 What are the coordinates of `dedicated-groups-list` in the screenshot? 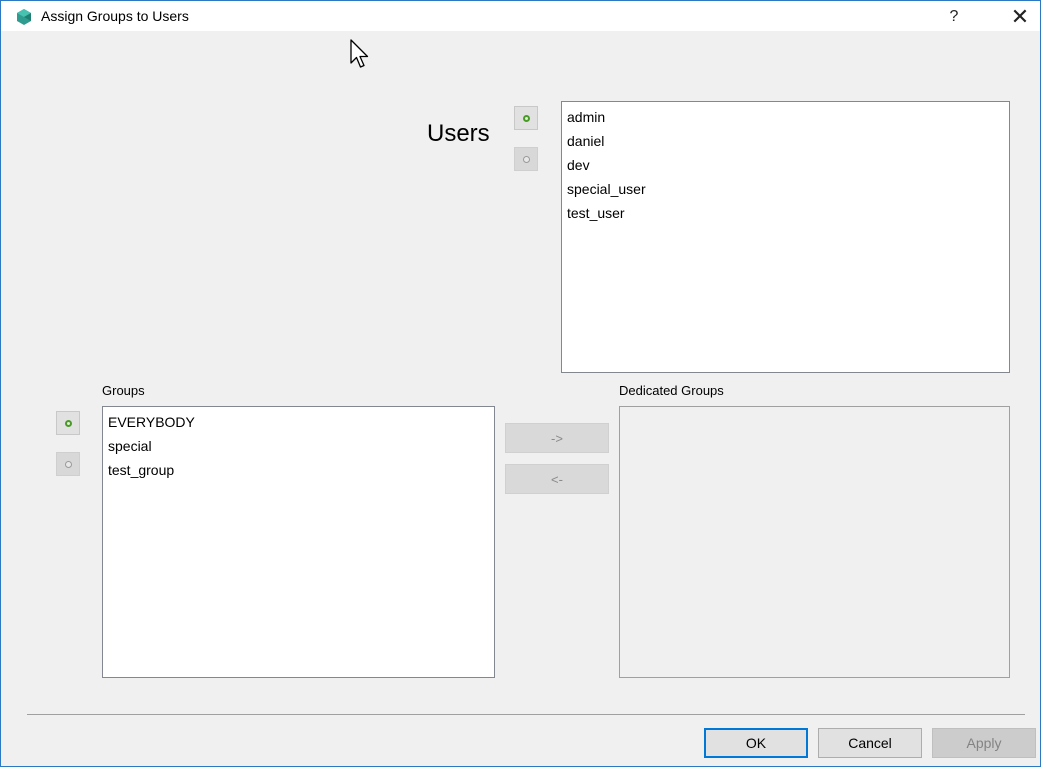 It's located at (814, 542).